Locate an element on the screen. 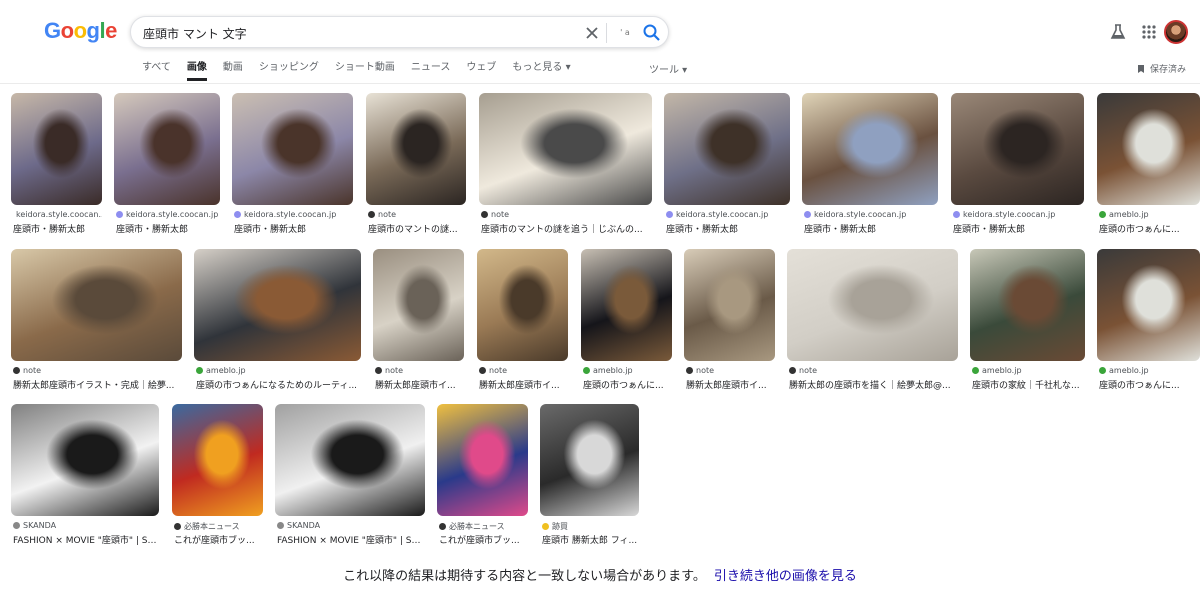  google-logo: Google is located at coordinates (80, 31).